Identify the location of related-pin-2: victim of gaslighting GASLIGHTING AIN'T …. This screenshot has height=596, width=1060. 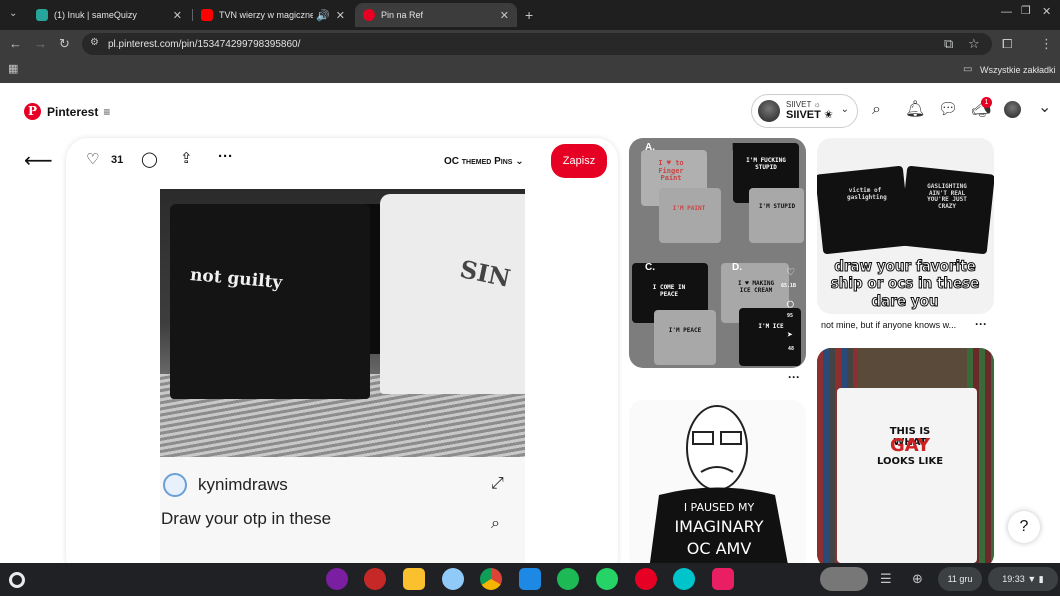
(905, 226).